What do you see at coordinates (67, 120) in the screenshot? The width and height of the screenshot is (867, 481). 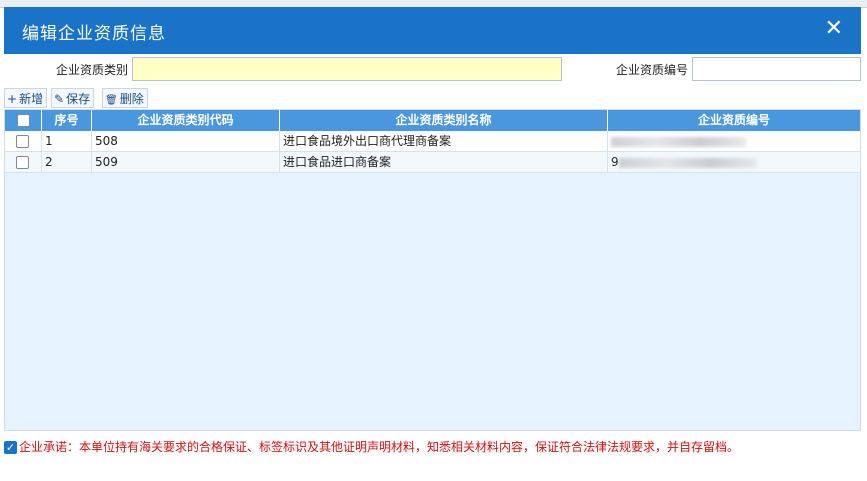 I see `header-seq: 序号` at bounding box center [67, 120].